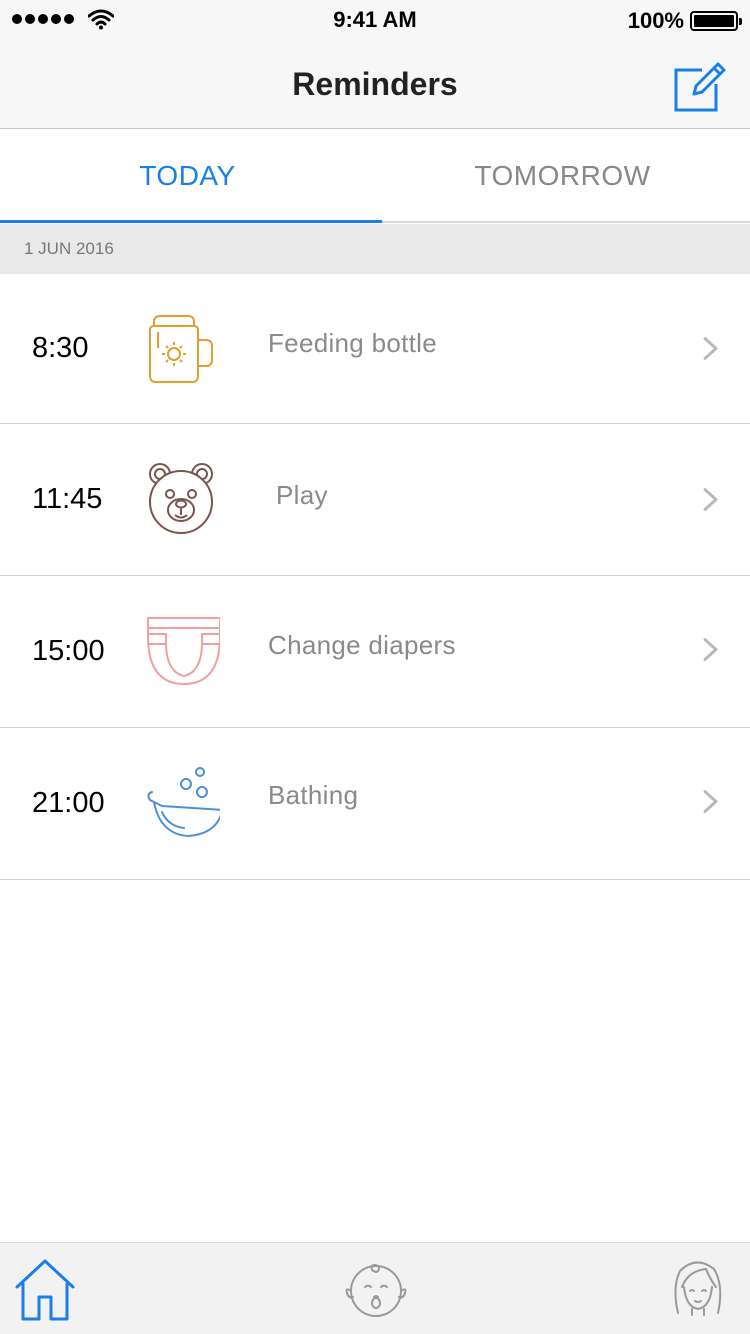  I want to click on reminder-row: 15:00 Change diapers, so click(375, 652).